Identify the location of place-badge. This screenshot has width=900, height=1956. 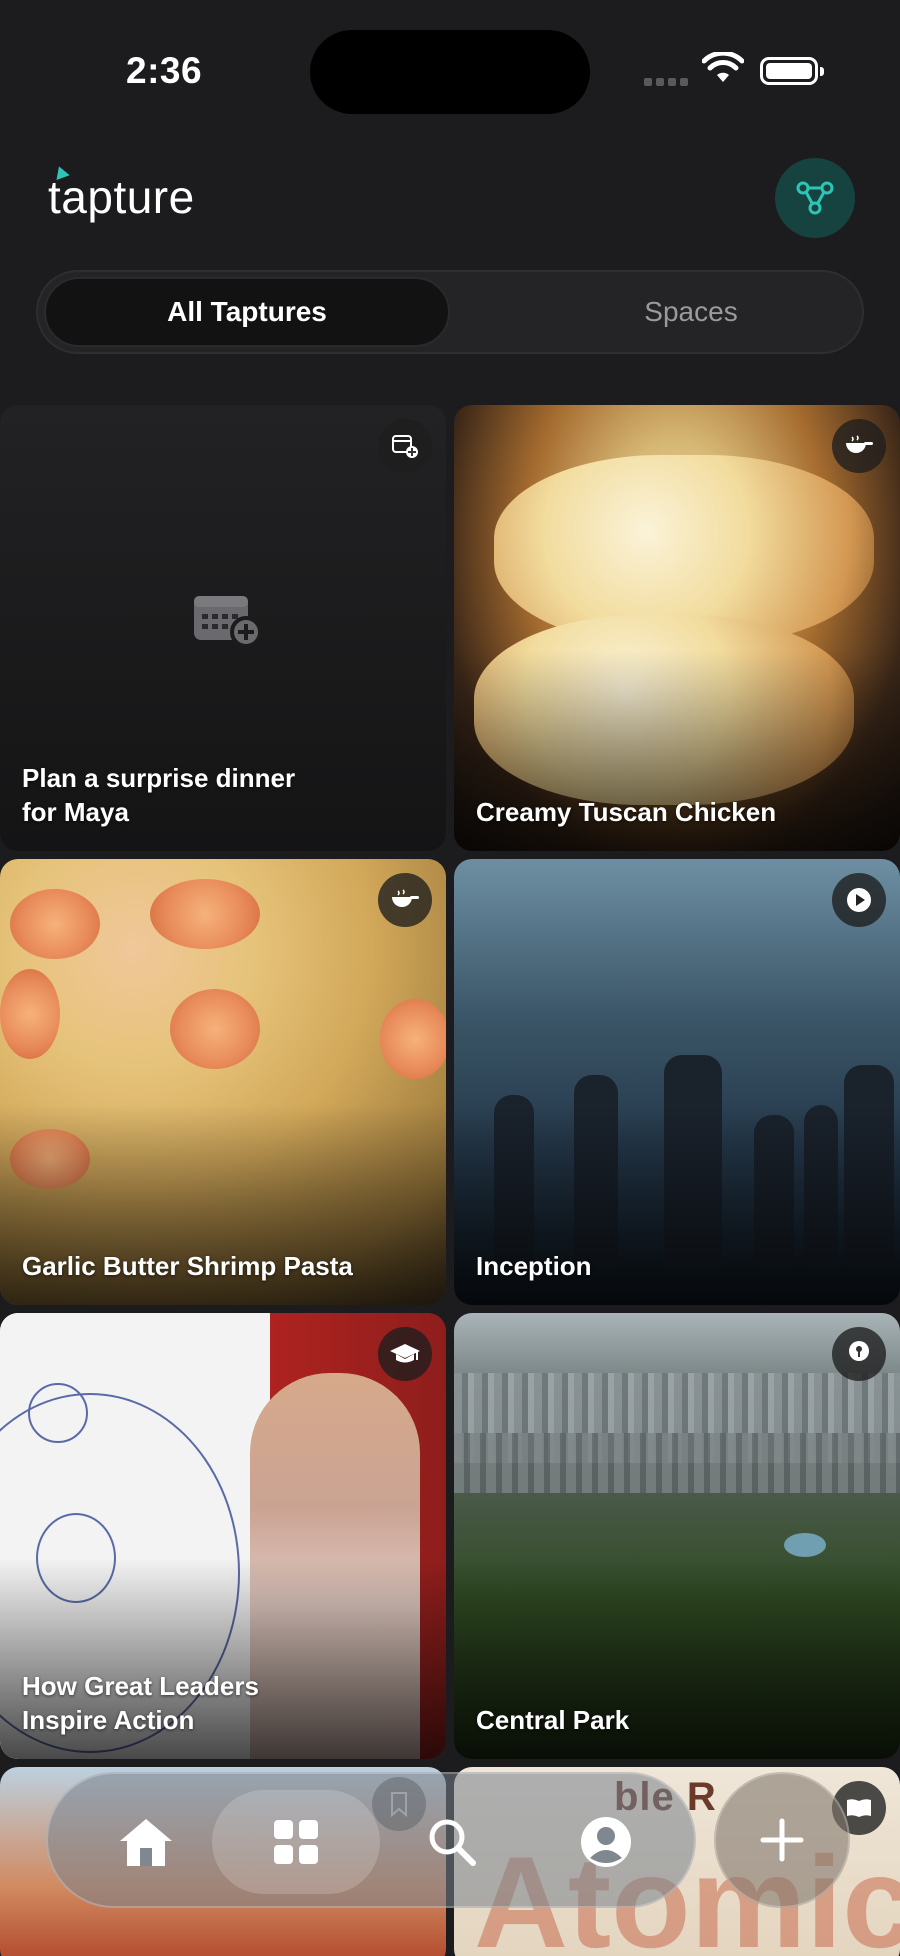
(859, 1354).